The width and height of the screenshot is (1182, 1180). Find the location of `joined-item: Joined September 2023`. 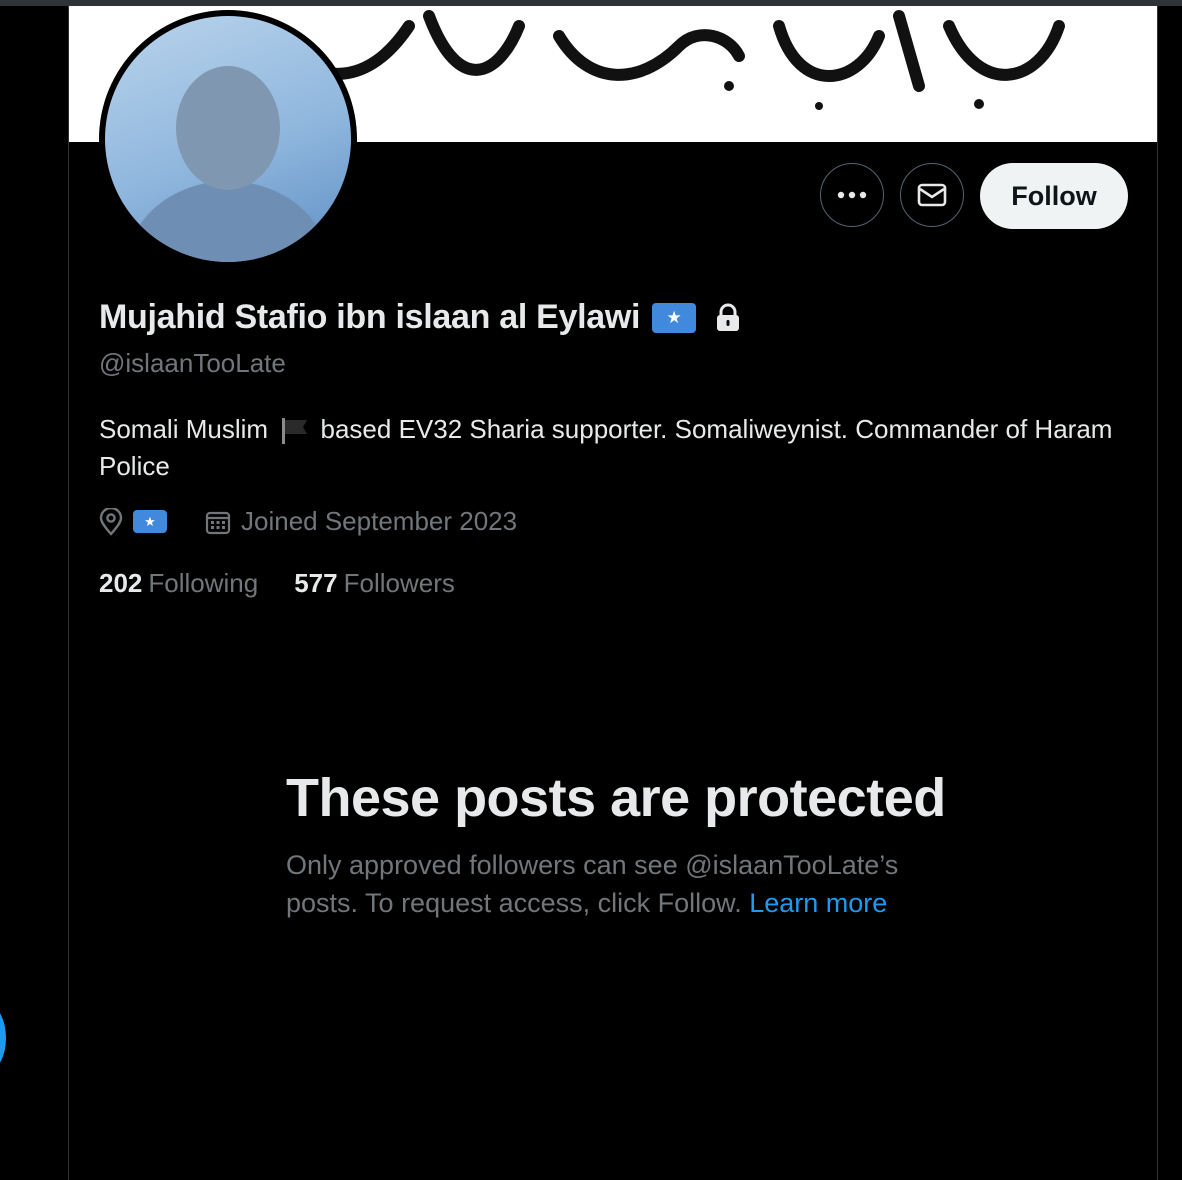

joined-item: Joined September 2023 is located at coordinates (361, 521).